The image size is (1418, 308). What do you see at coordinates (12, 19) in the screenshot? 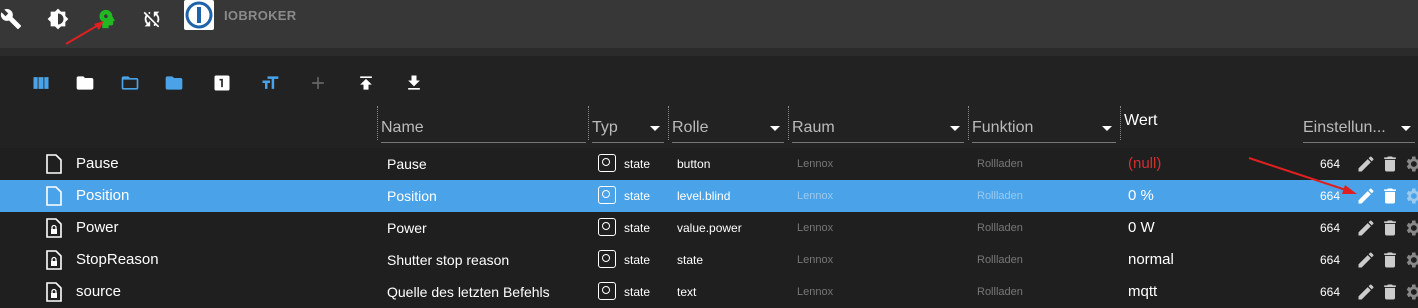
I see `wrench-icon` at bounding box center [12, 19].